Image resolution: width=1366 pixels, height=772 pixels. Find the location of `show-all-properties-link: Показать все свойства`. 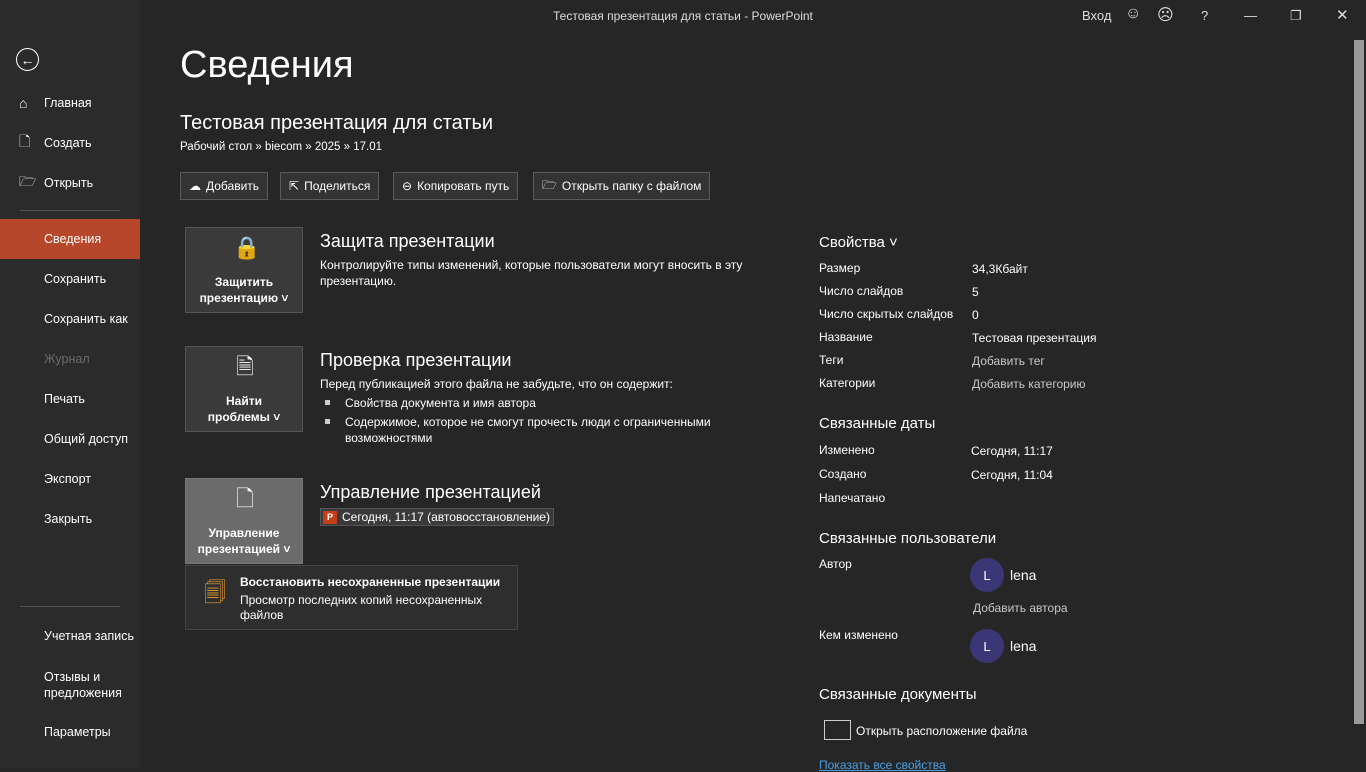

show-all-properties-link: Показать все свойства is located at coordinates (882, 765).